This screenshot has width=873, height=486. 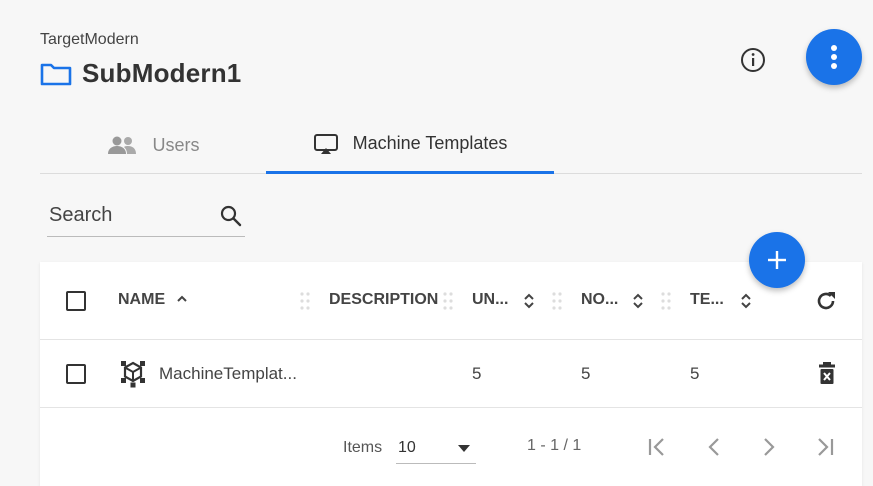 What do you see at coordinates (769, 447) in the screenshot?
I see `next-page-icon` at bounding box center [769, 447].